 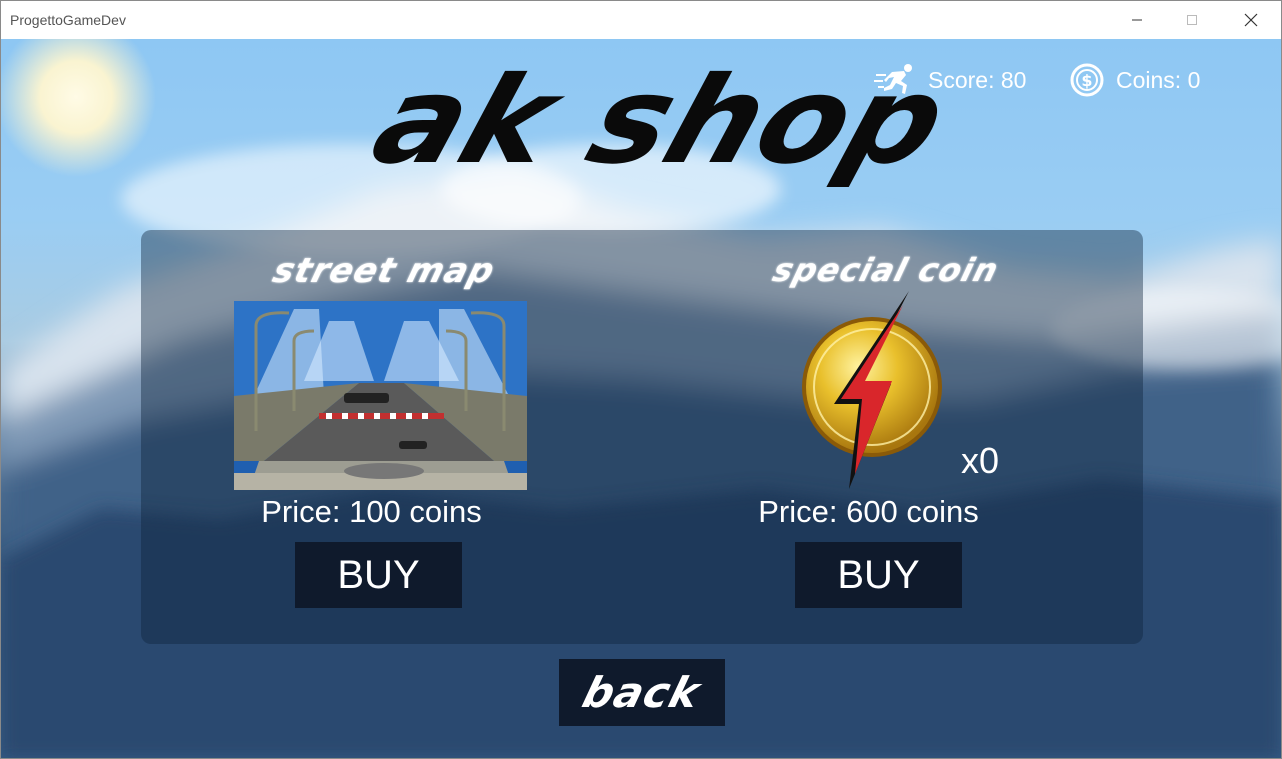 What do you see at coordinates (380, 395) in the screenshot?
I see `street-map-preview` at bounding box center [380, 395].